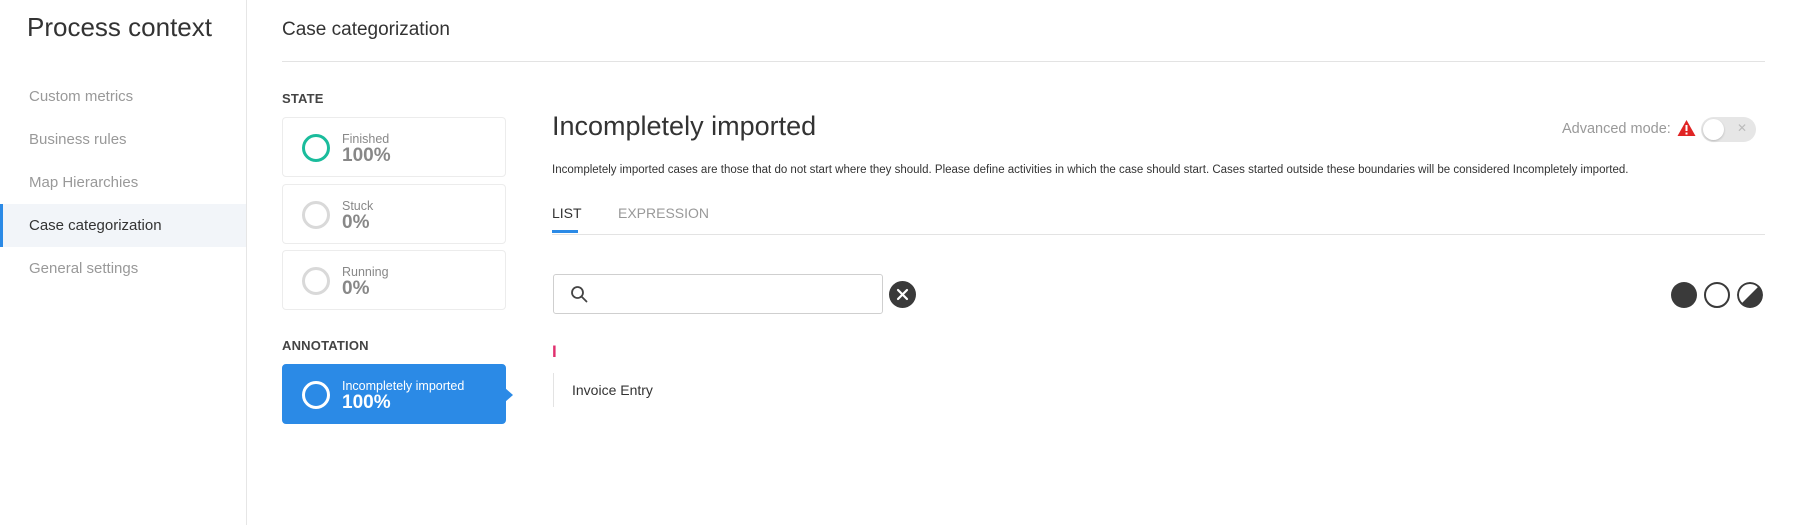 The width and height of the screenshot is (1794, 525). What do you see at coordinates (366, 29) in the screenshot?
I see `page-title: Case categorization` at bounding box center [366, 29].